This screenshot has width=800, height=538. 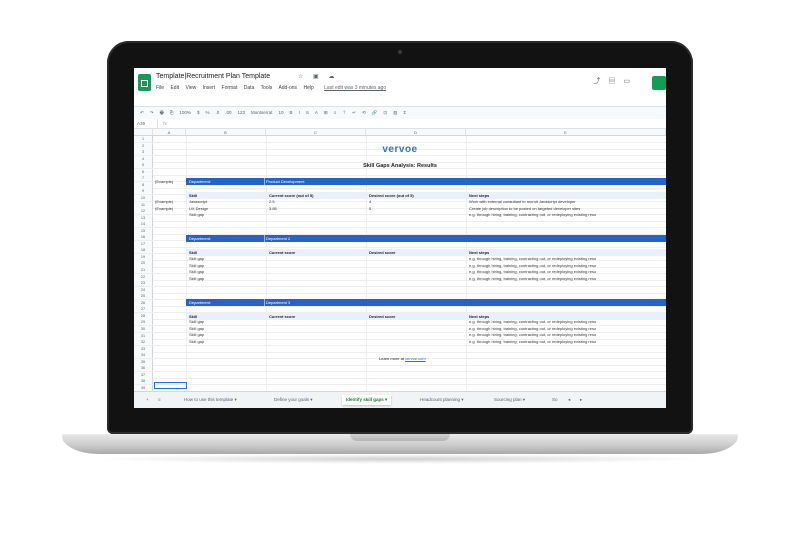 What do you see at coordinates (262, 112) in the screenshot?
I see `toolbar-item: Montserrat` at bounding box center [262, 112].